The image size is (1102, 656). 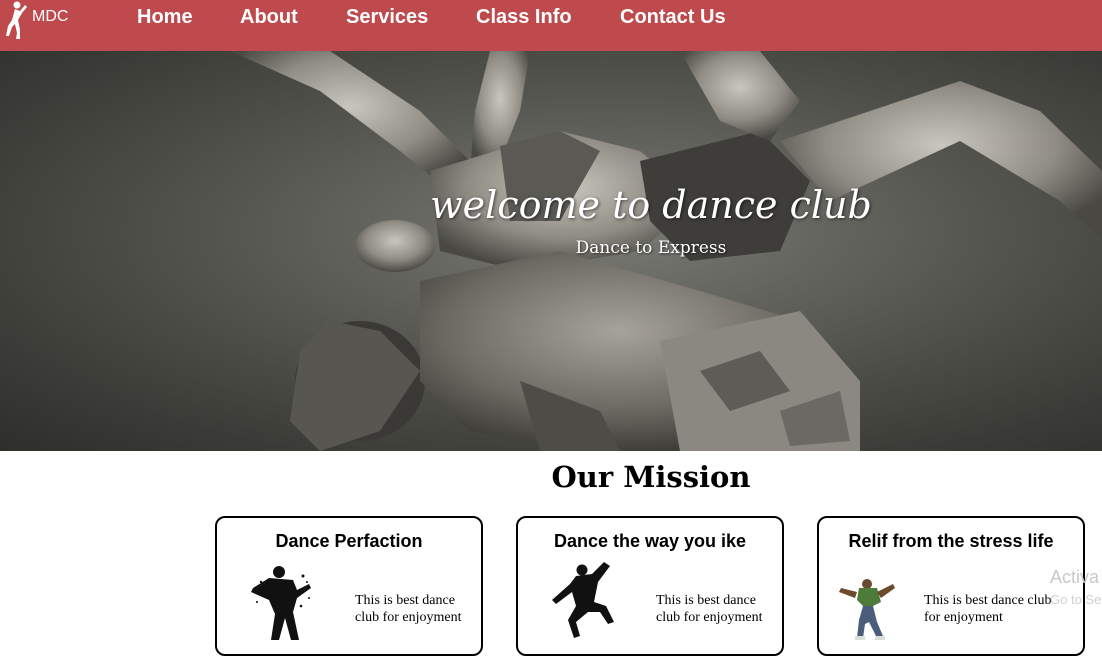 What do you see at coordinates (1075, 577) in the screenshot?
I see `activation-watermark: Activa` at bounding box center [1075, 577].